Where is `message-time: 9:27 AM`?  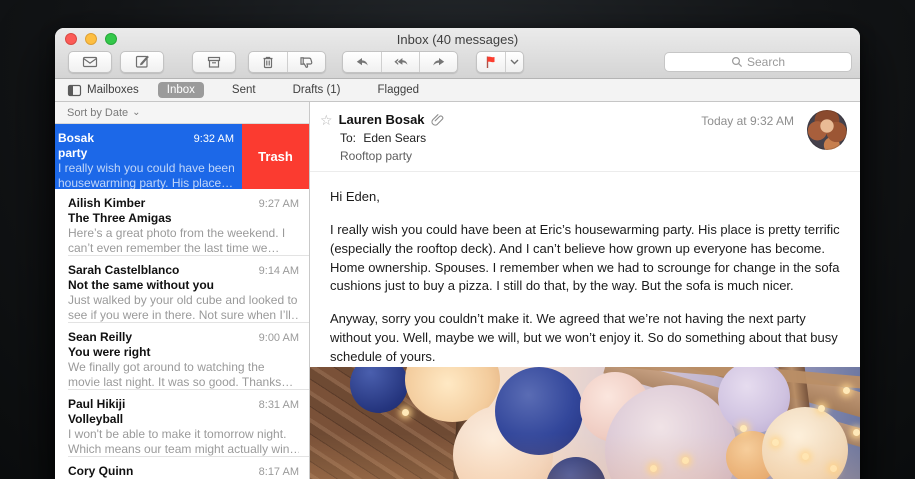 message-time: 9:27 AM is located at coordinates (278, 204).